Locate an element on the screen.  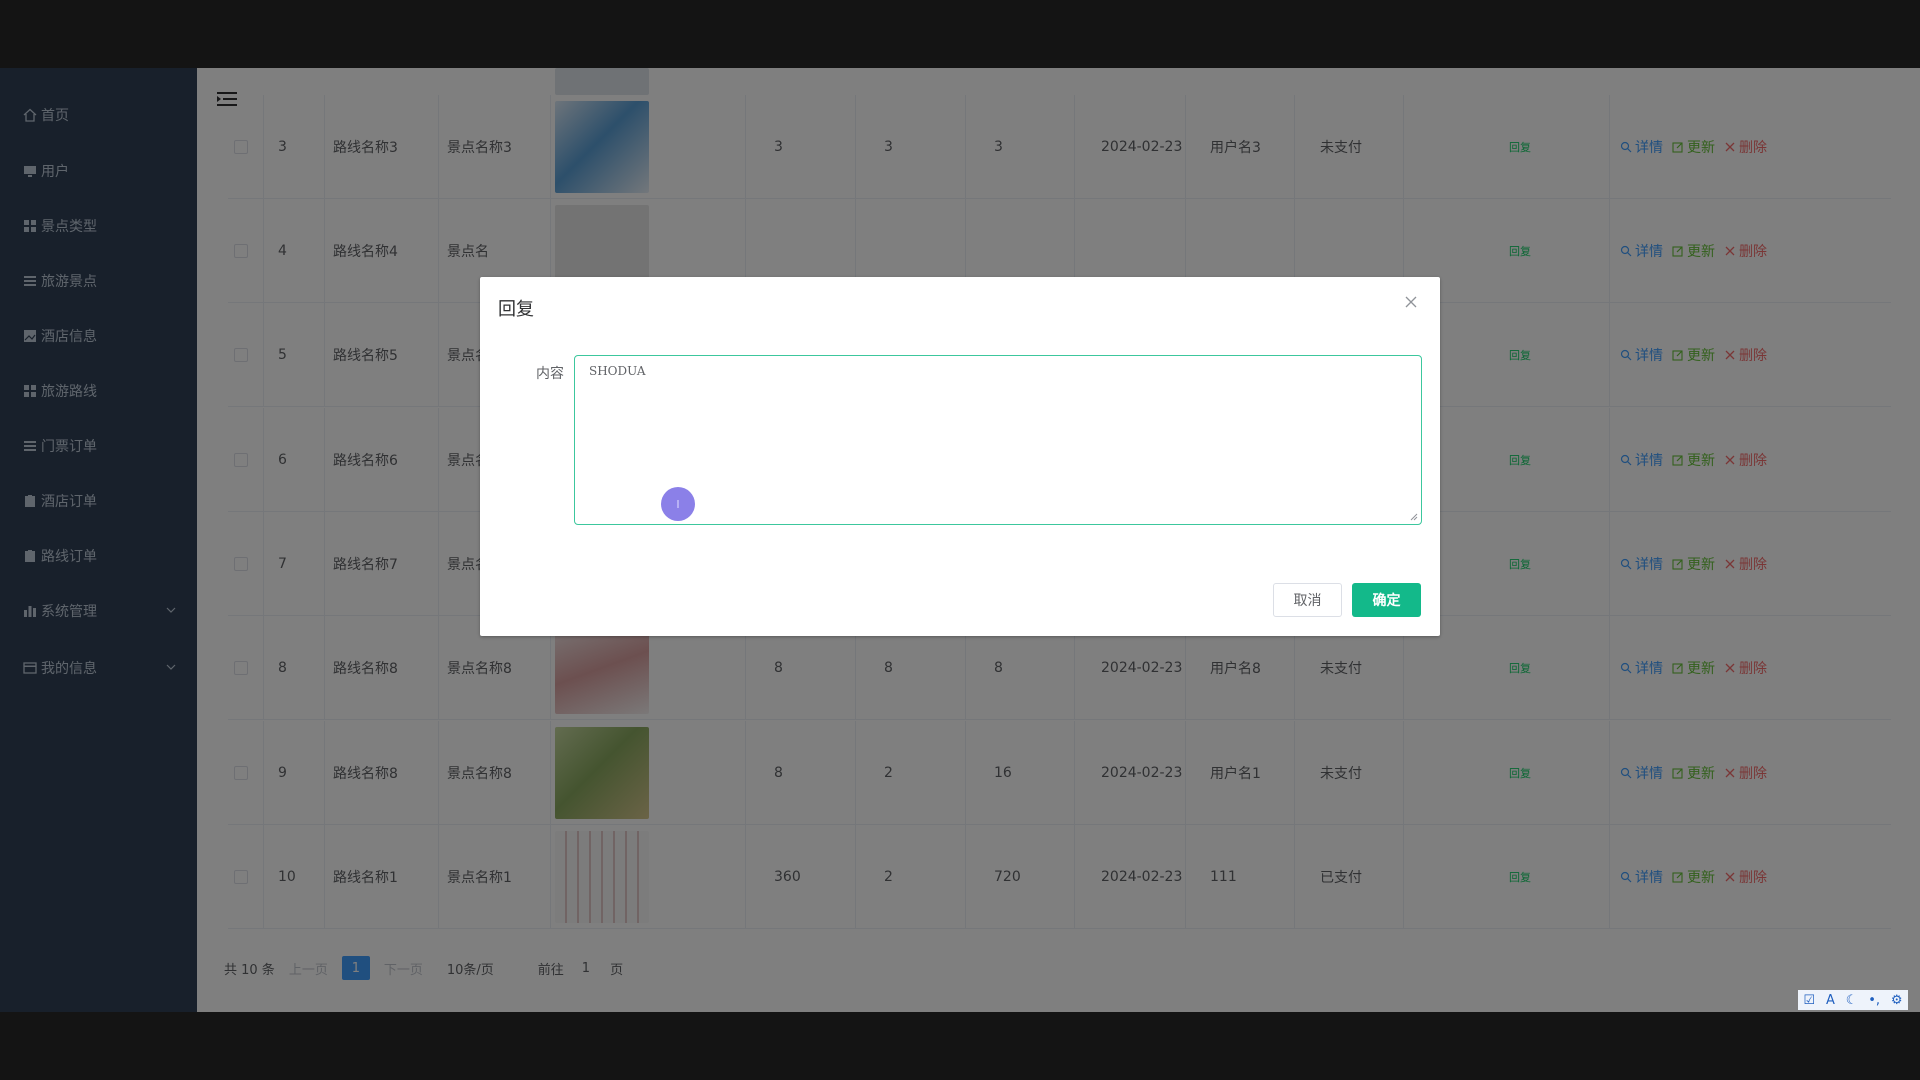
content-label: 内容 is located at coordinates (550, 374).